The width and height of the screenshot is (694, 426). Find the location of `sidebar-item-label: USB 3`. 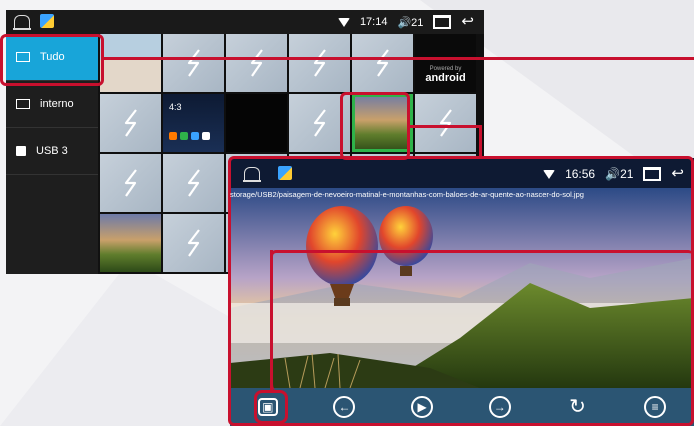

sidebar-item-label: USB 3 is located at coordinates (52, 151).